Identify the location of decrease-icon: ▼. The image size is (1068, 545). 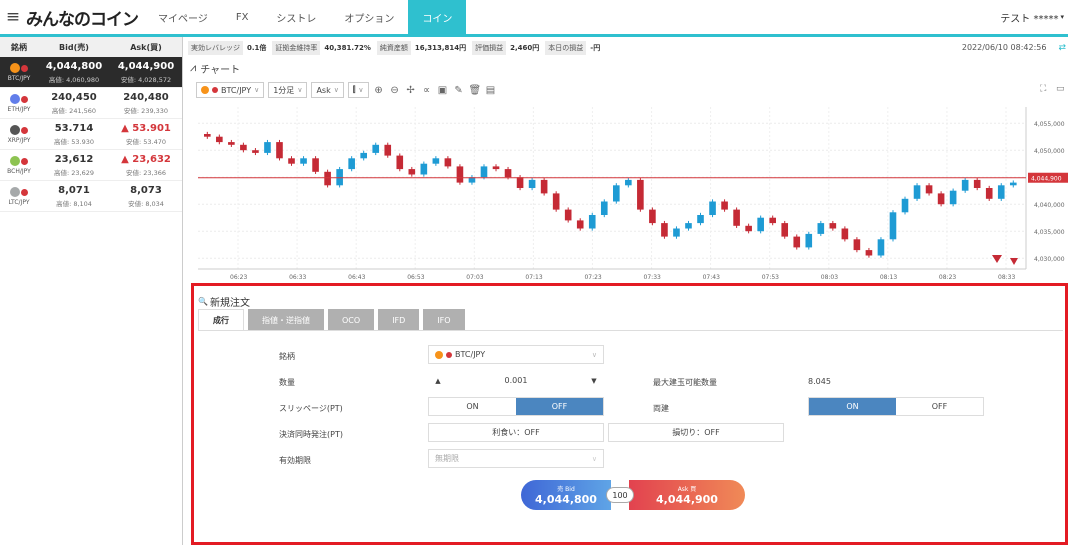
(594, 381).